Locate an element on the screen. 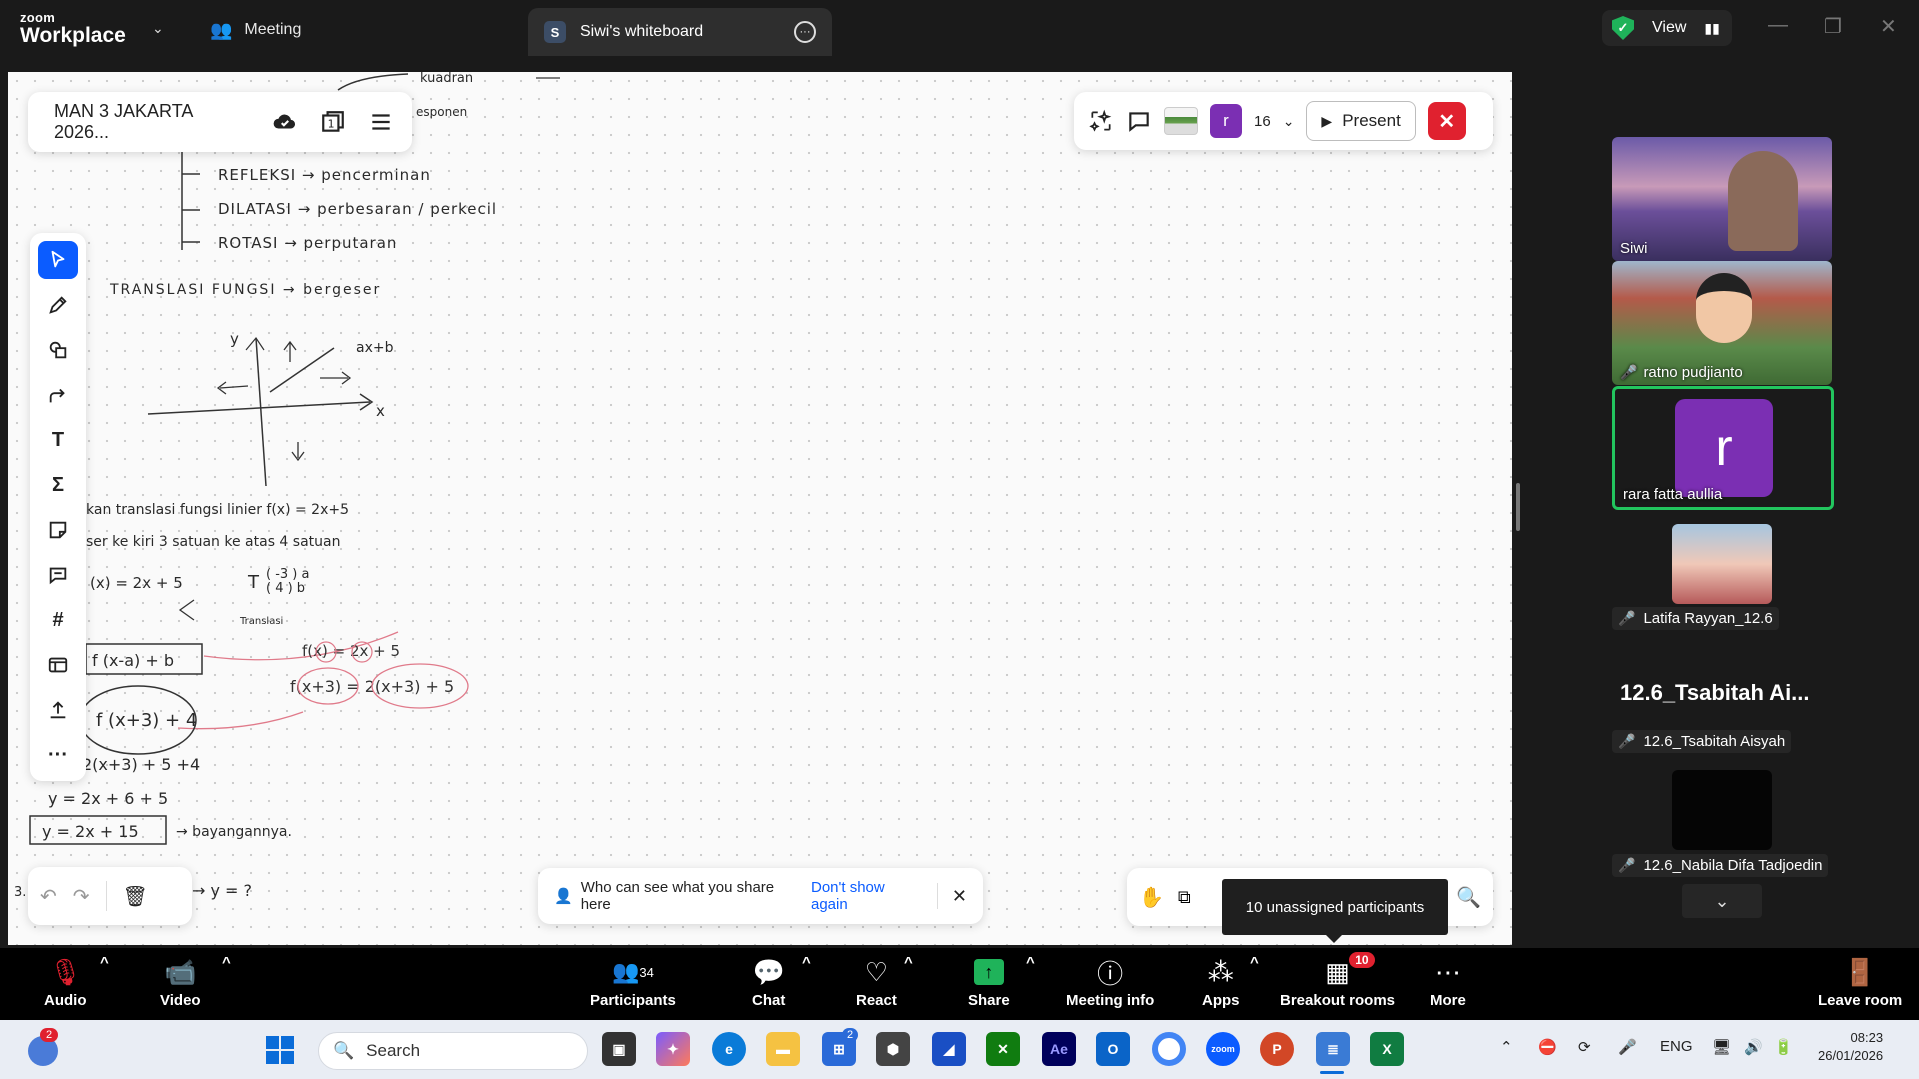  video-button: 📹 Video is located at coordinates (180, 982).